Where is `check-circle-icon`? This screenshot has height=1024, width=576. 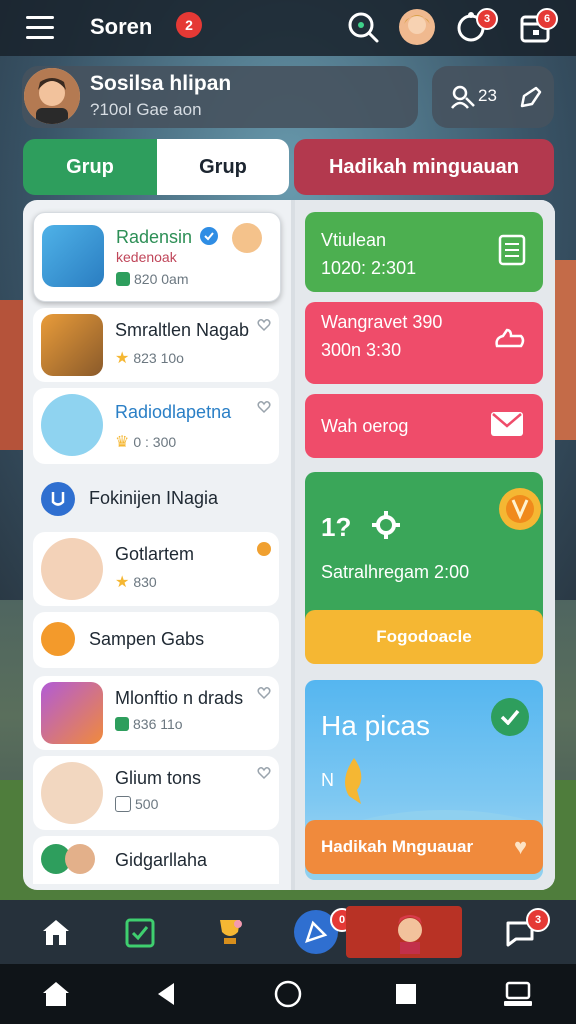
check-circle-icon is located at coordinates (510, 717).